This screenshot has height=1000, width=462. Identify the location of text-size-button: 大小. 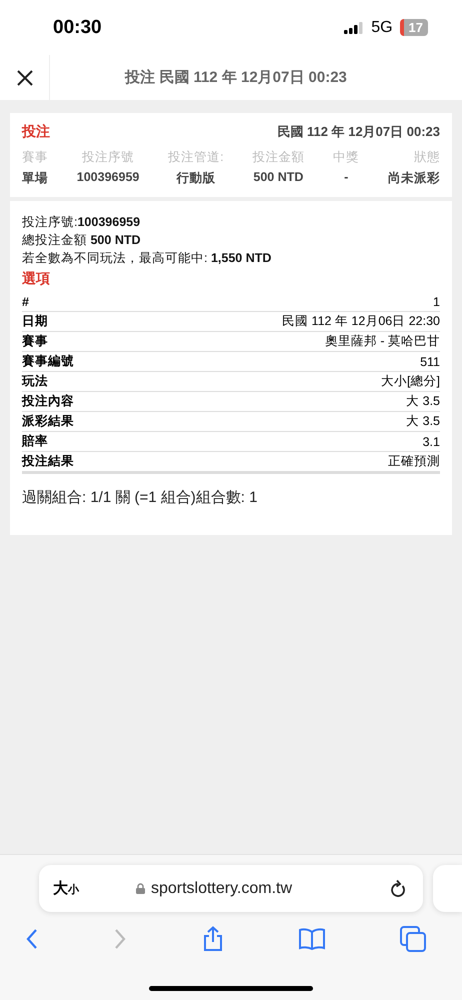
(66, 888).